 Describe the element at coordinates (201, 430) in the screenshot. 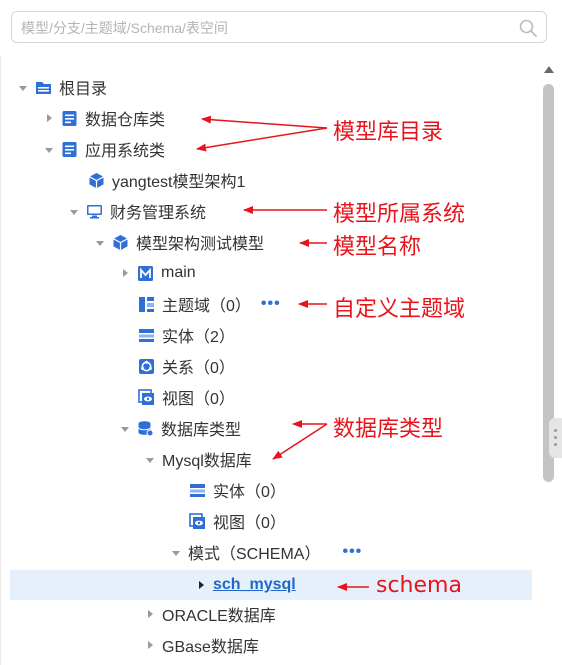

I see `tree-node-label: 数据库类型` at that location.